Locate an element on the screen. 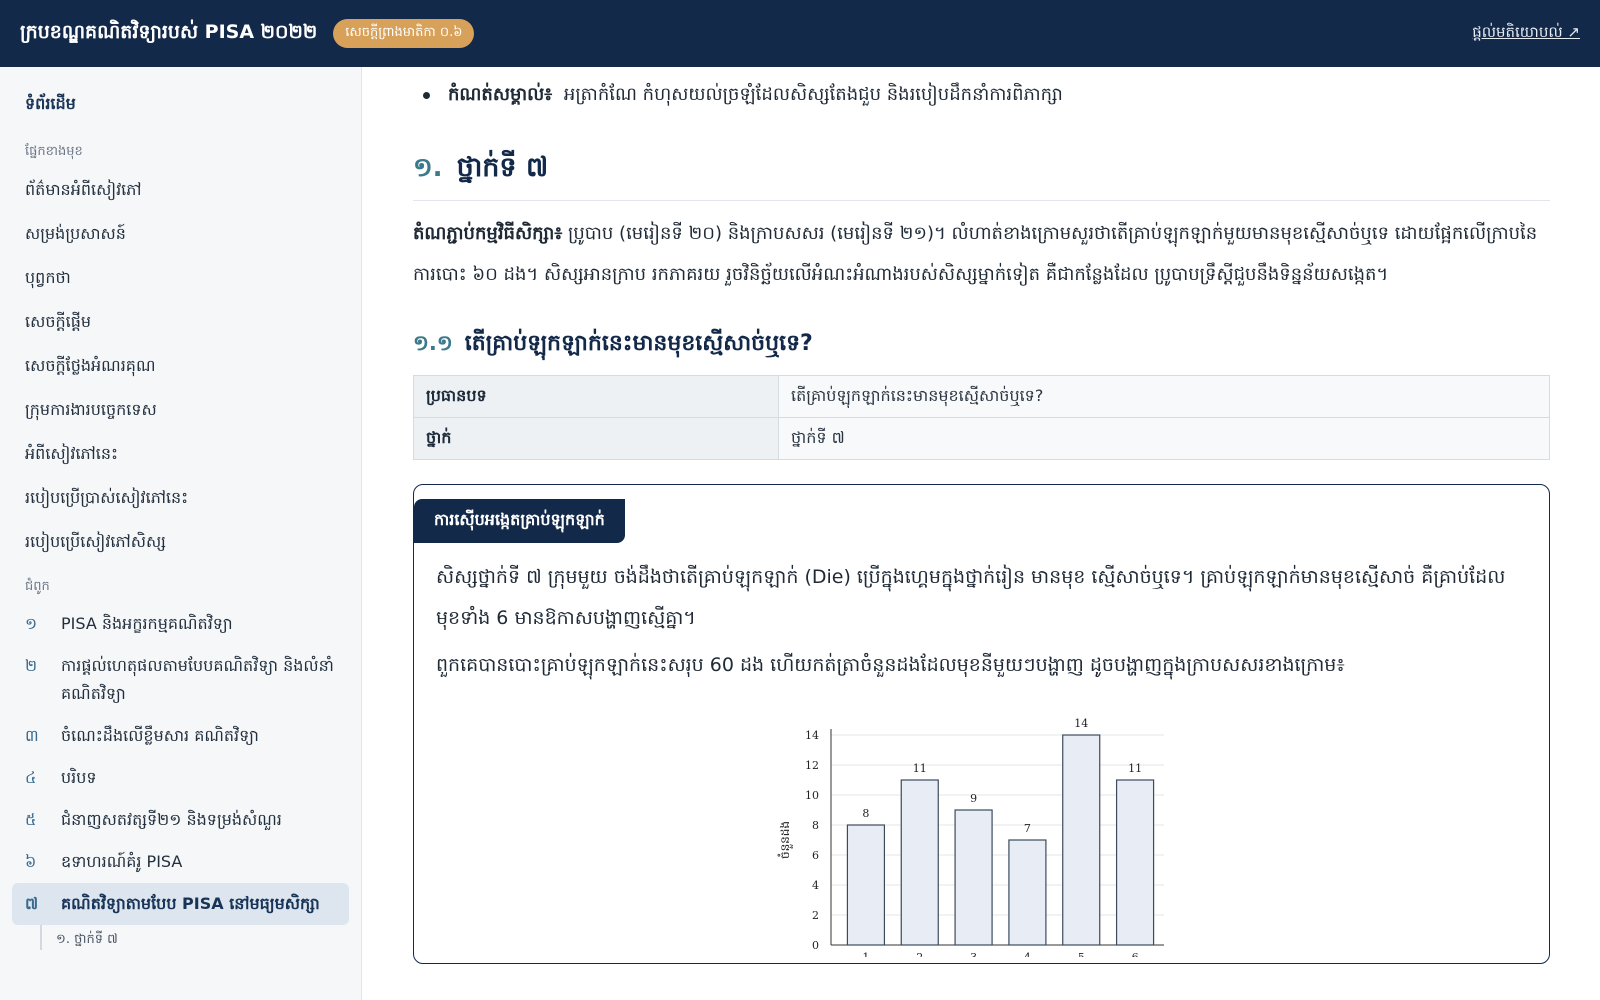  meta-value-grade: ថ្នាក់ទី ៧ is located at coordinates (1164, 438).